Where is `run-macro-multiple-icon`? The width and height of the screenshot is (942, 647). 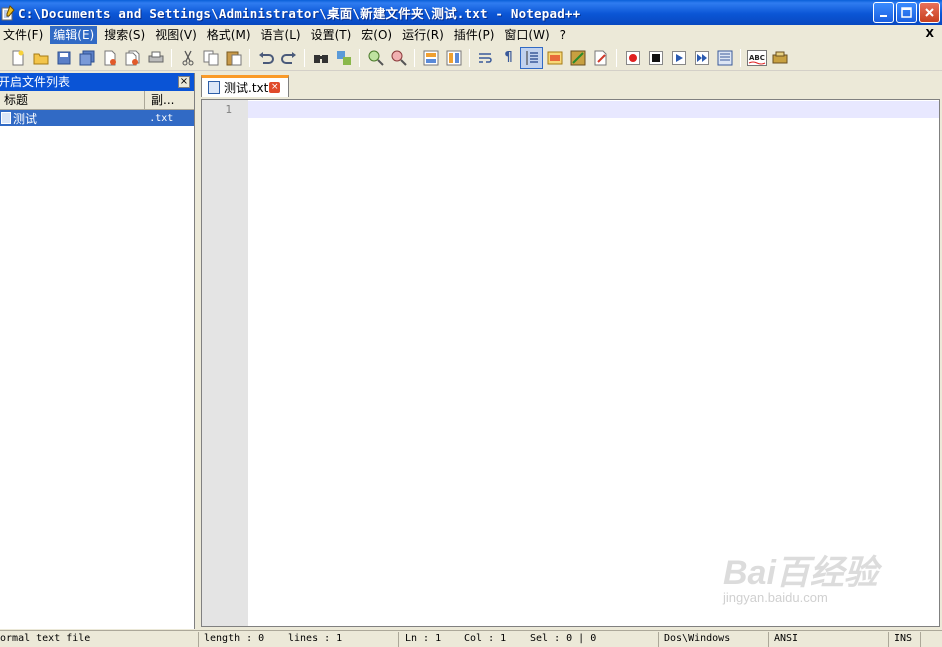 run-macro-multiple-icon is located at coordinates (701, 58).